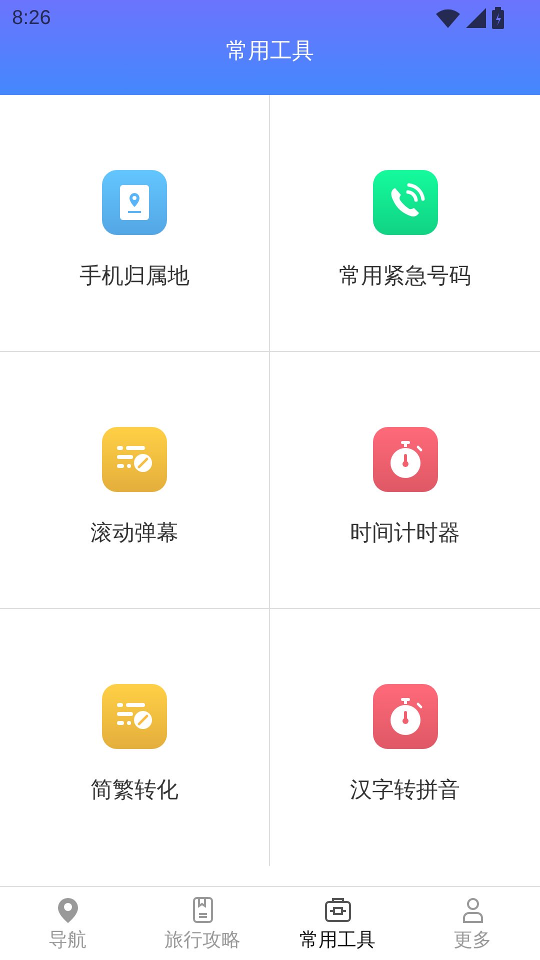 The image size is (540, 960). What do you see at coordinates (405, 790) in the screenshot?
I see `tool-label: 汉字转拼音` at bounding box center [405, 790].